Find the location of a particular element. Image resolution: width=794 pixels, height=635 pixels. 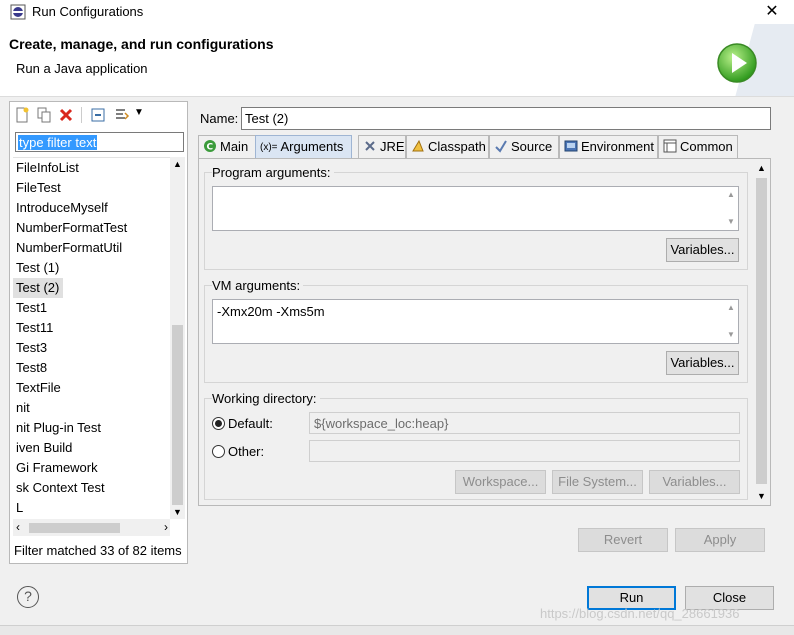

tree-item-label: FileTest is located at coordinates (38, 187).